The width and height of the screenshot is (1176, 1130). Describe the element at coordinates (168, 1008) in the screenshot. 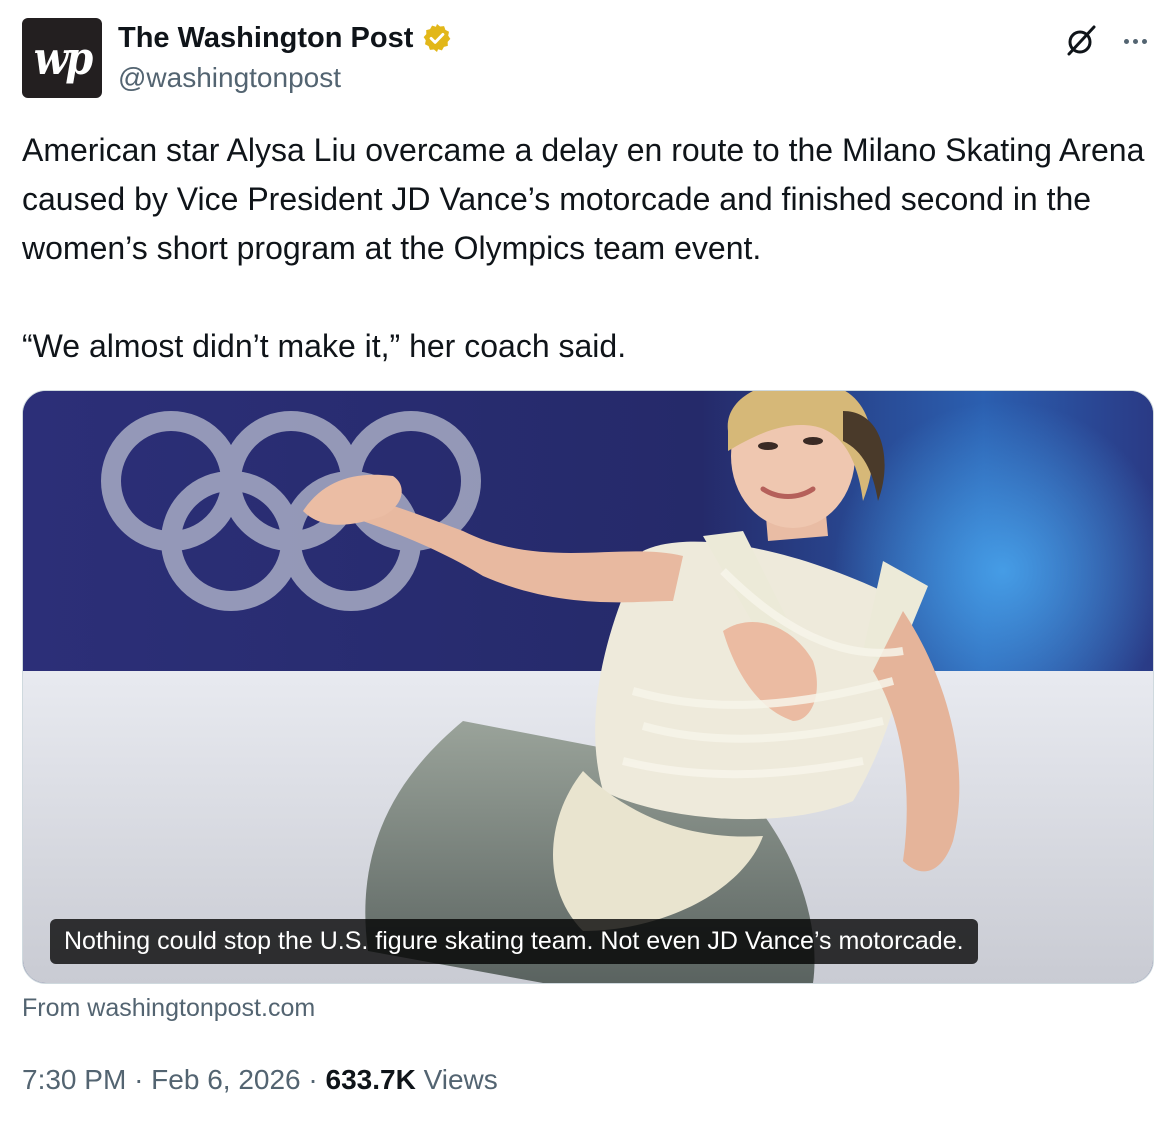

I see `link-source: From washingtonpost.com` at that location.